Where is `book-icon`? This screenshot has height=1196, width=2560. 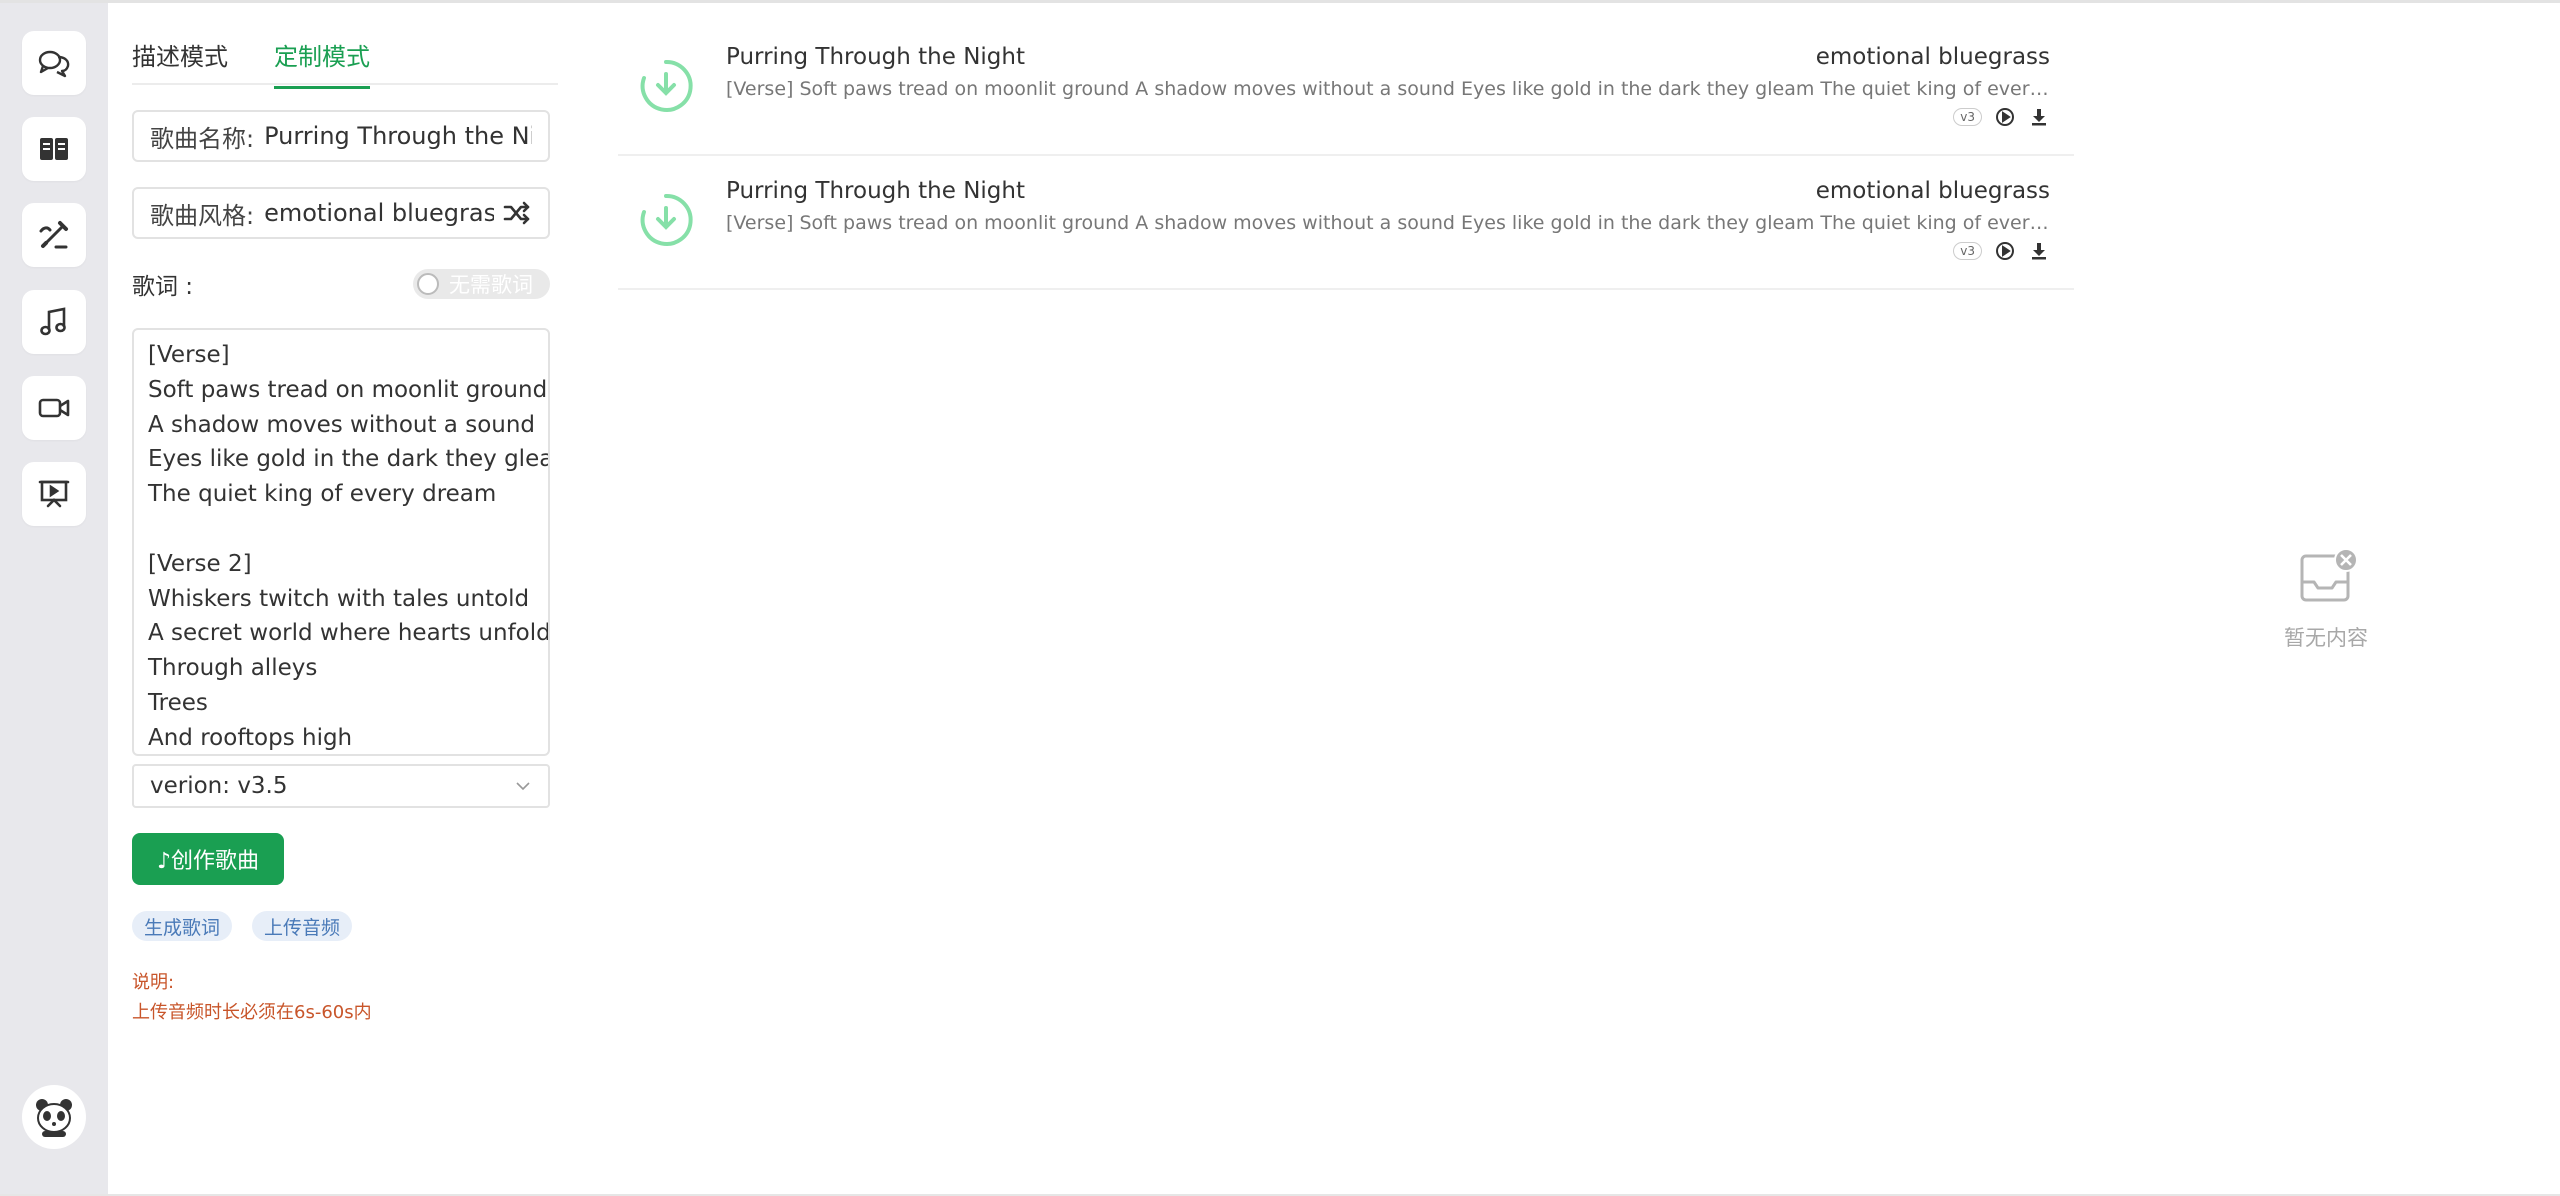 book-icon is located at coordinates (54, 149).